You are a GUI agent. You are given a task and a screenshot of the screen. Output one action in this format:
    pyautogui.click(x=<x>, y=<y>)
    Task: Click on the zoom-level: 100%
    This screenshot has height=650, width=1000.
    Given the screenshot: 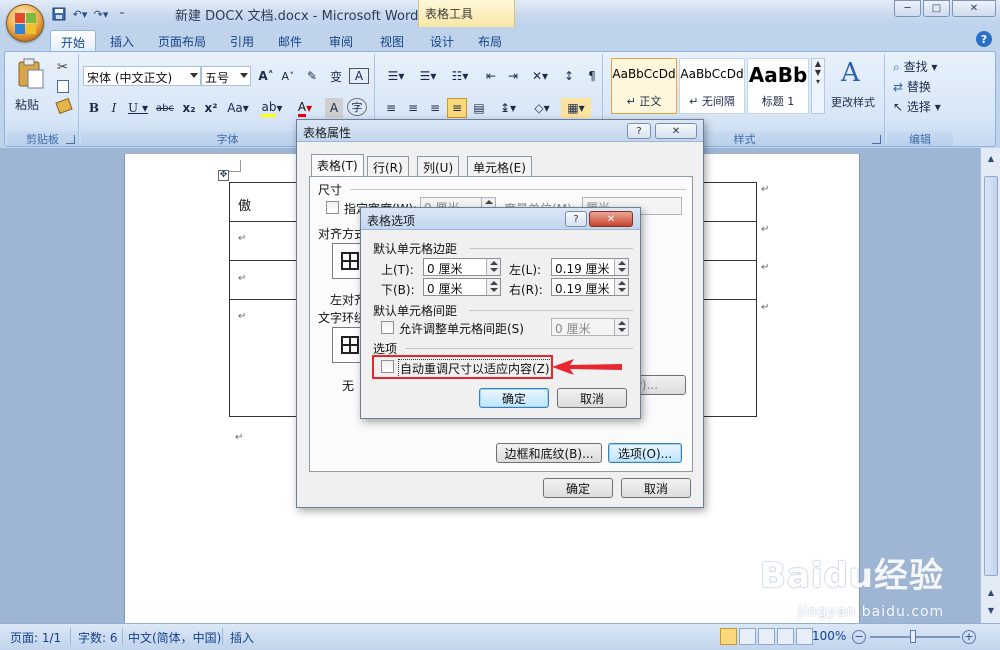 What is the action you would take?
    pyautogui.click(x=829, y=636)
    